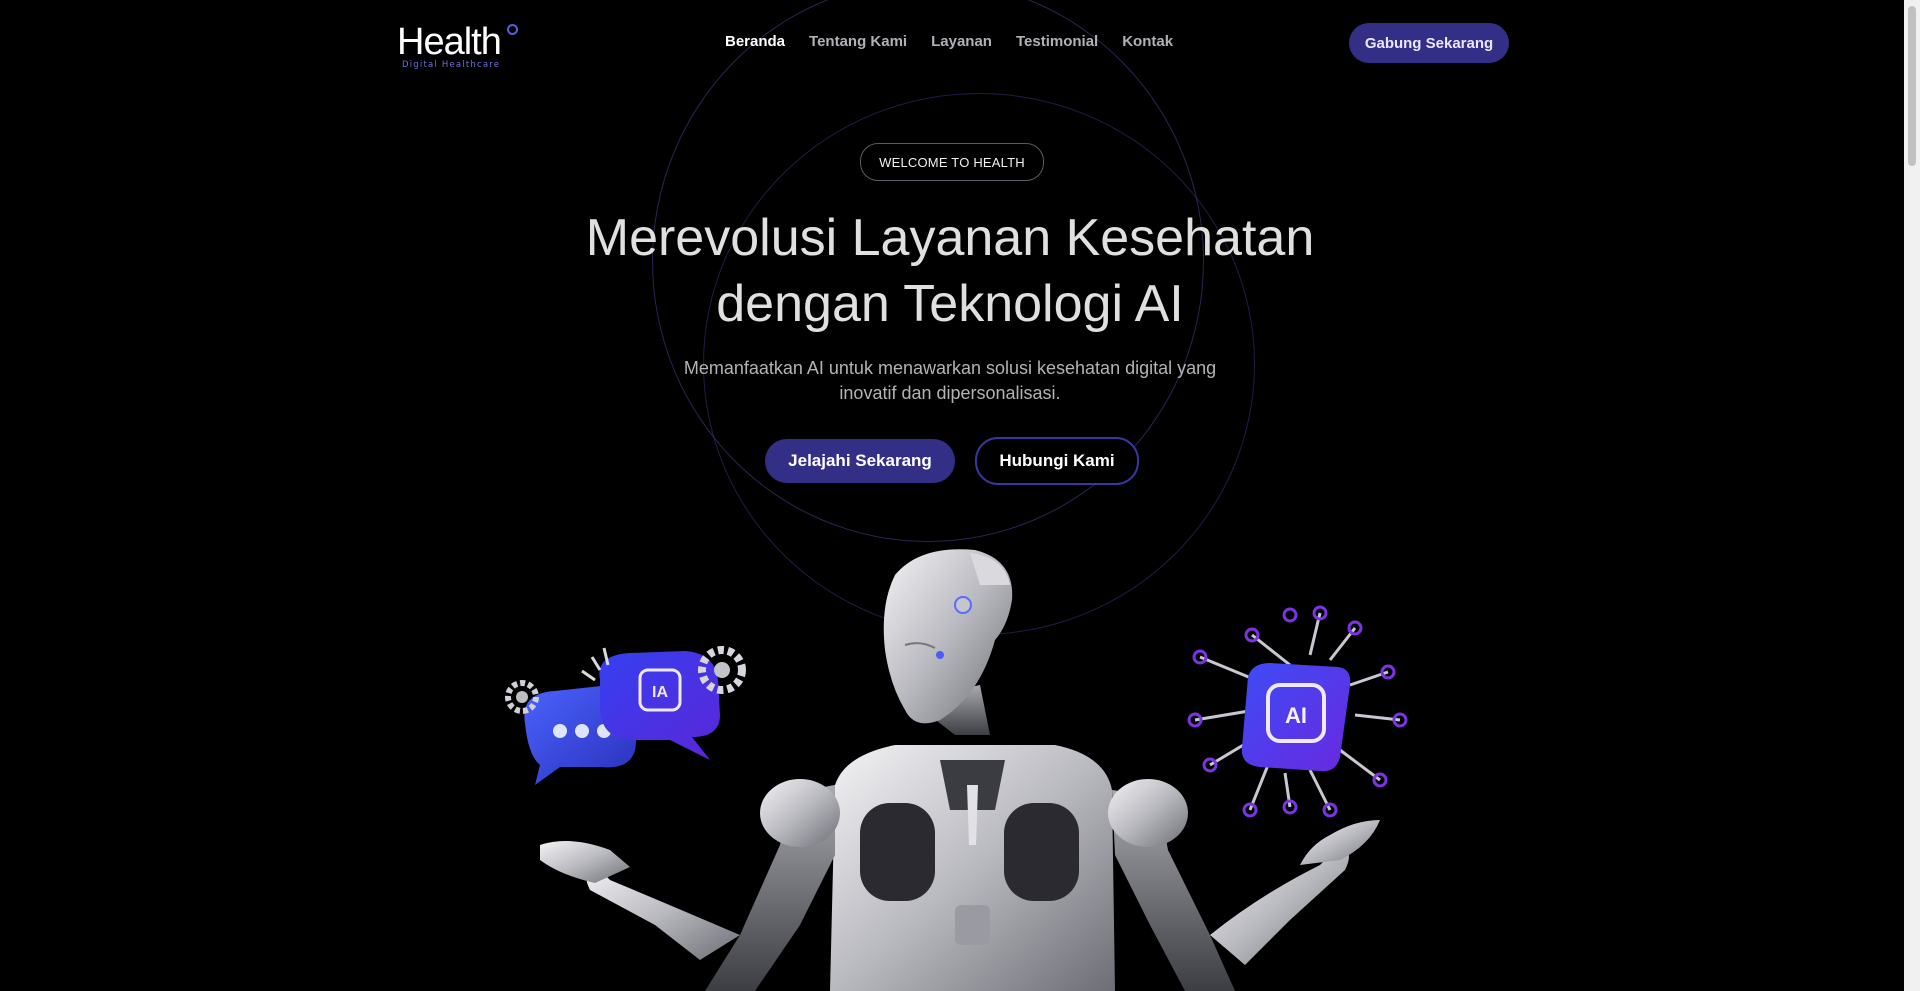 The height and width of the screenshot is (991, 1920). Describe the element at coordinates (950, 238) in the screenshot. I see `hero-title-line-1: Merevolusi Layanan Kesehatan` at that location.